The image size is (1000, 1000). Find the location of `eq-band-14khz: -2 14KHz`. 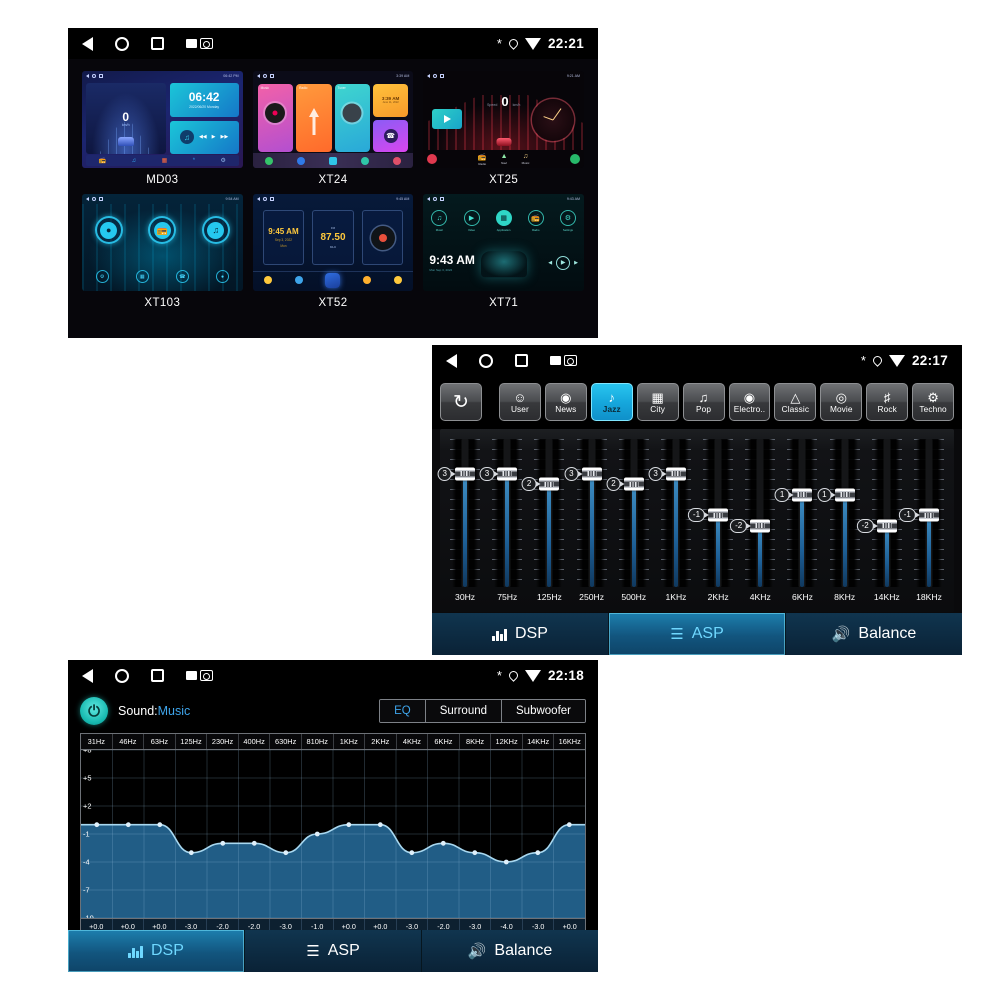

eq-band-14khz: -2 14KHz is located at coordinates (882, 525).